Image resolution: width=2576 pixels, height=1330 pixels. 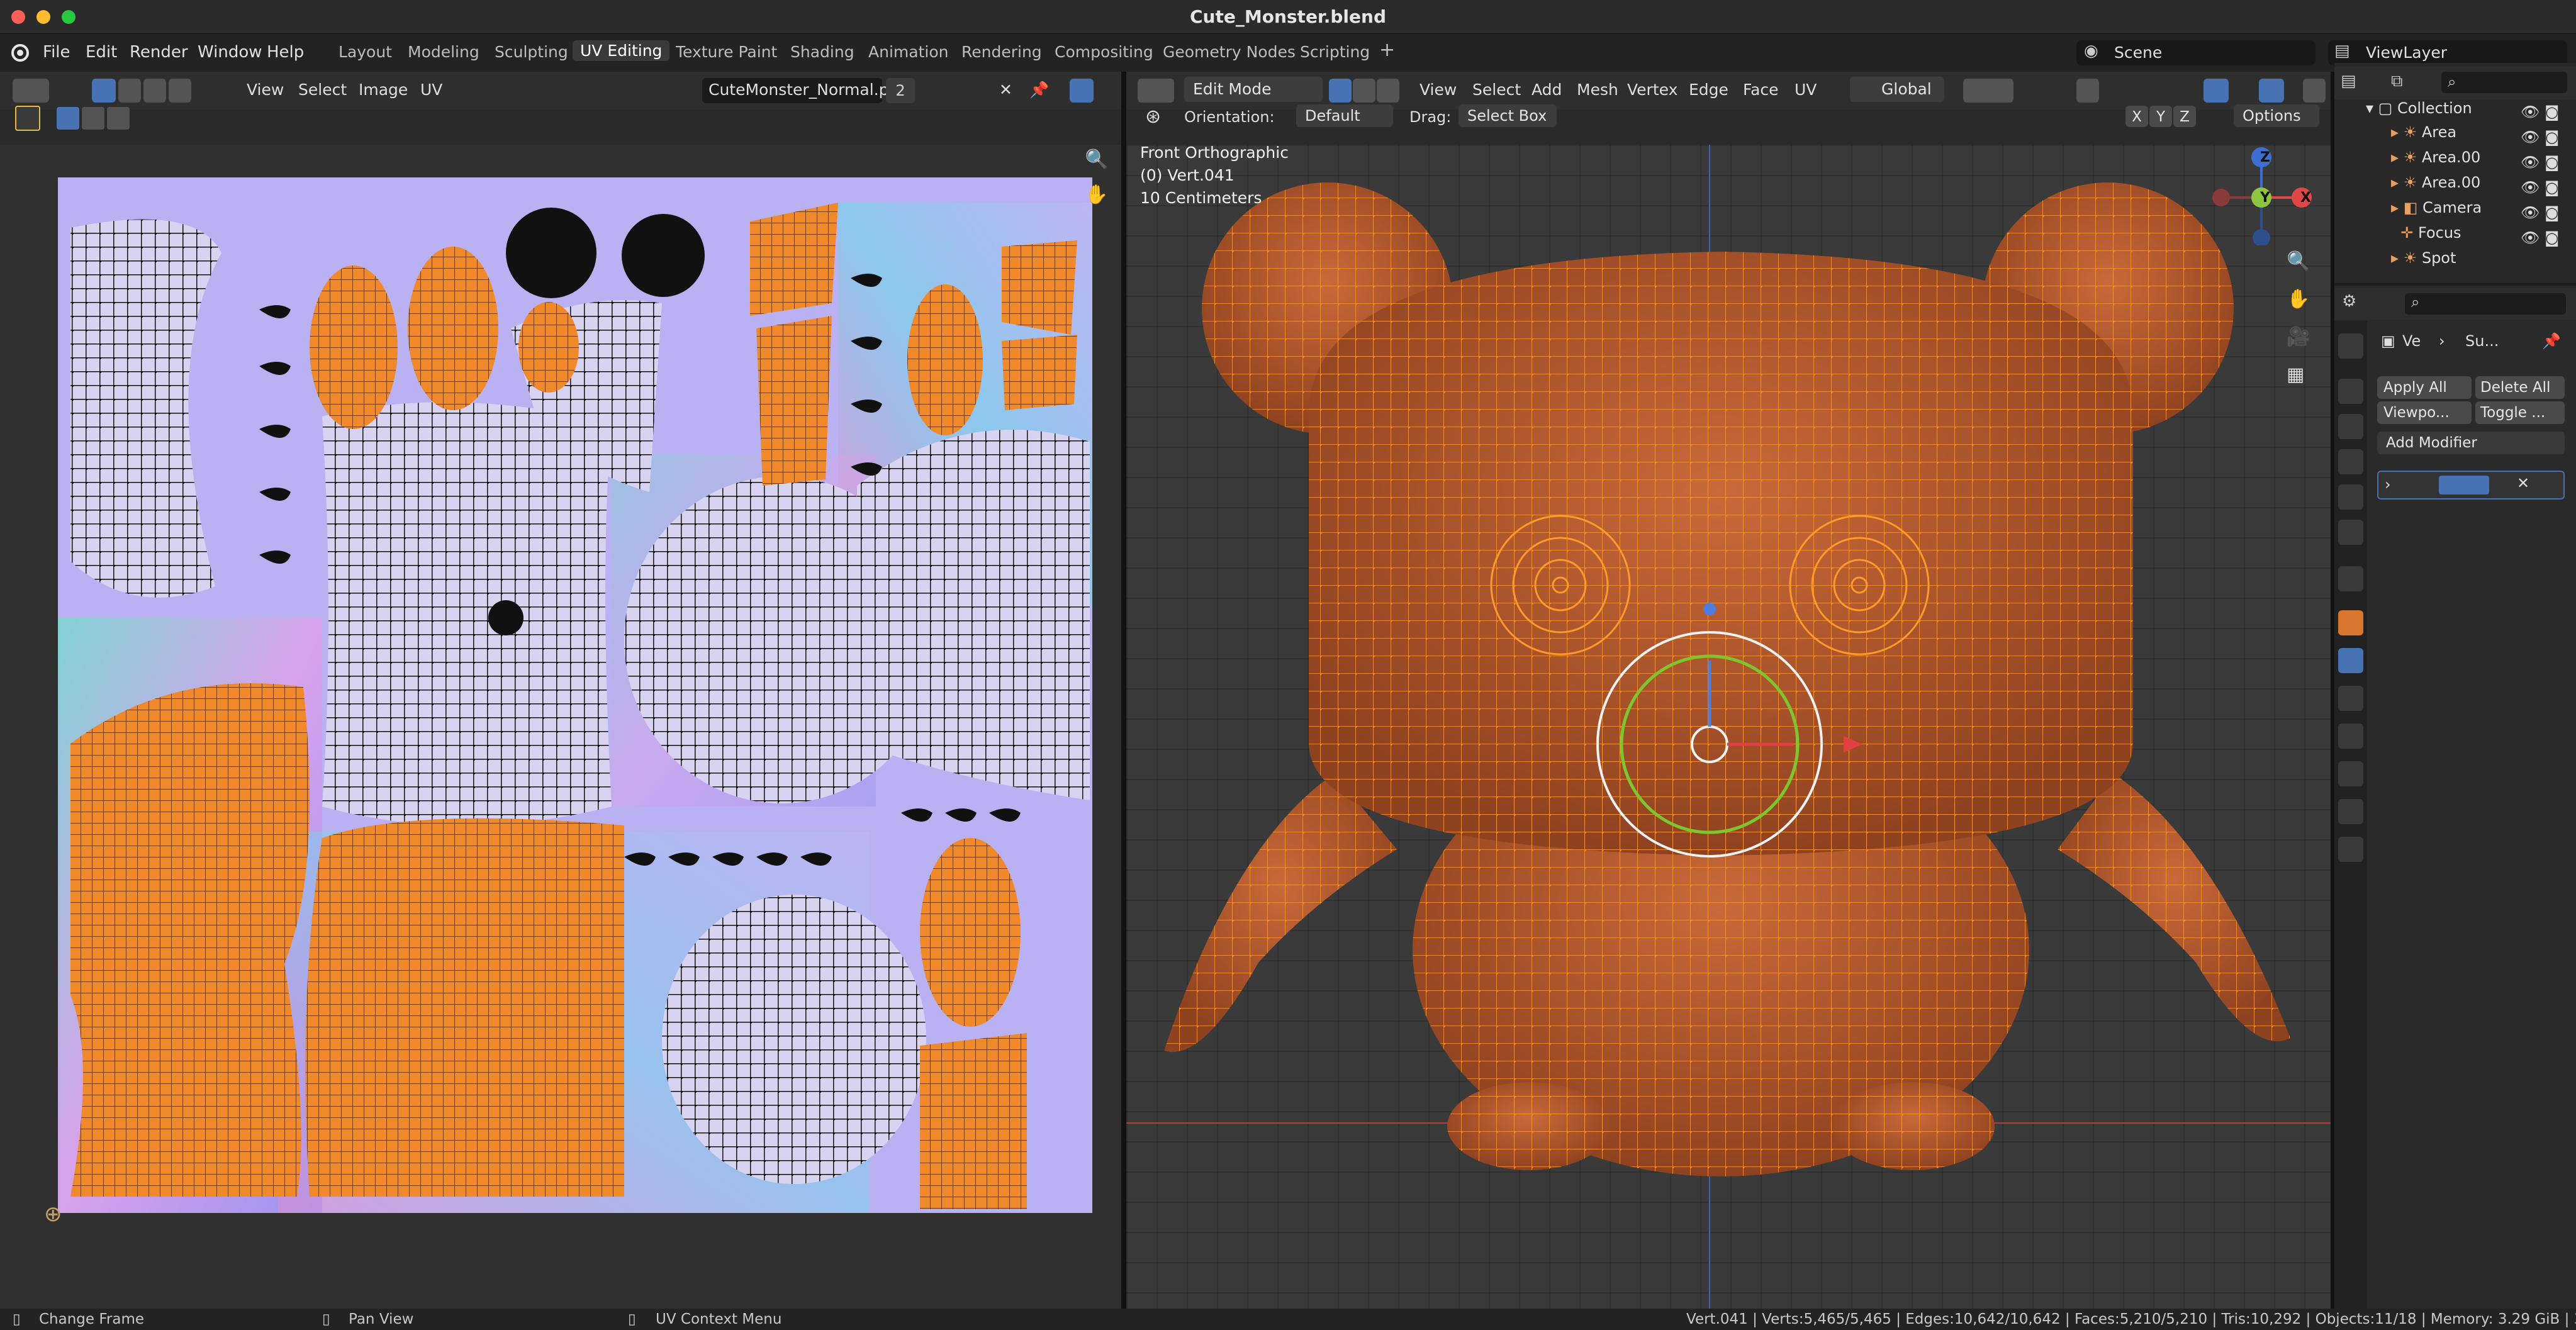 I want to click on select-vertex-mode-icon, so click(x=1340, y=91).